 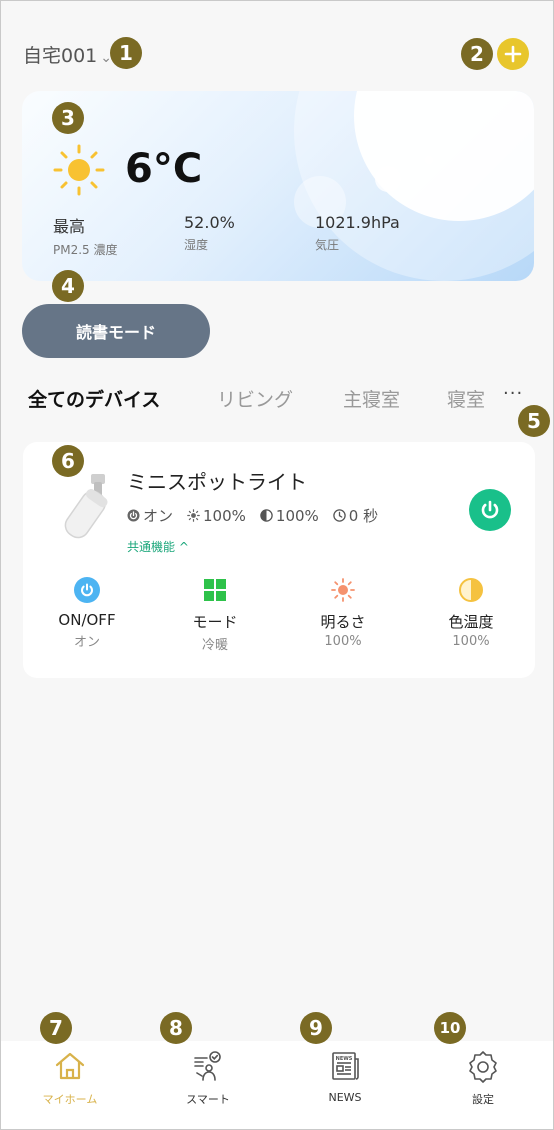 I want to click on feature-title: 明るさ, so click(x=343, y=622).